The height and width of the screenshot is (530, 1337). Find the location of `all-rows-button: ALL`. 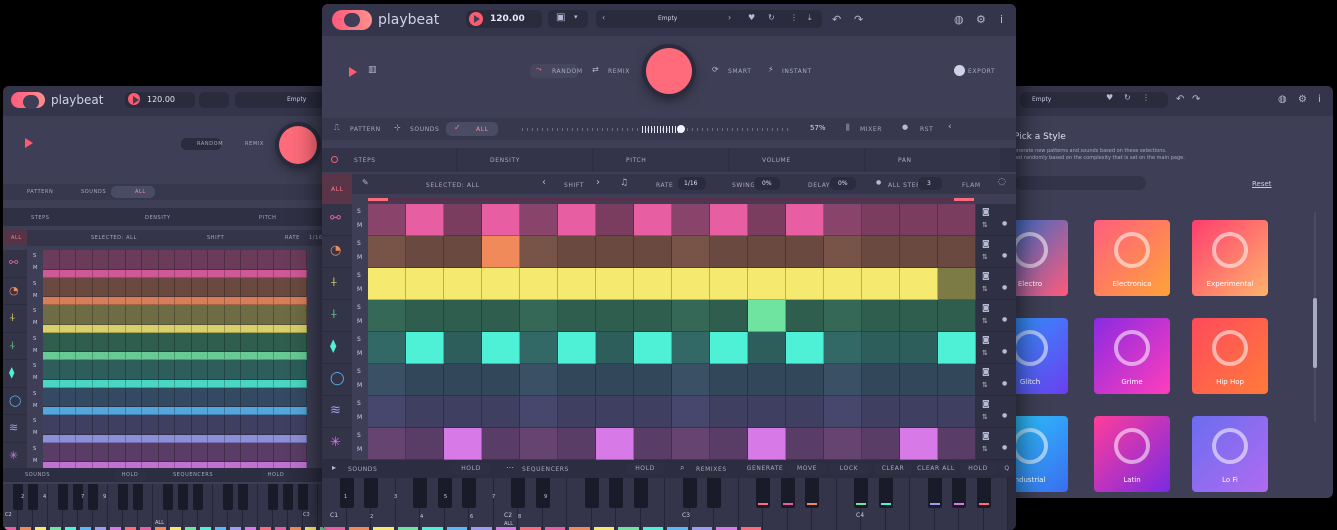

all-rows-button: ALL is located at coordinates (337, 190).